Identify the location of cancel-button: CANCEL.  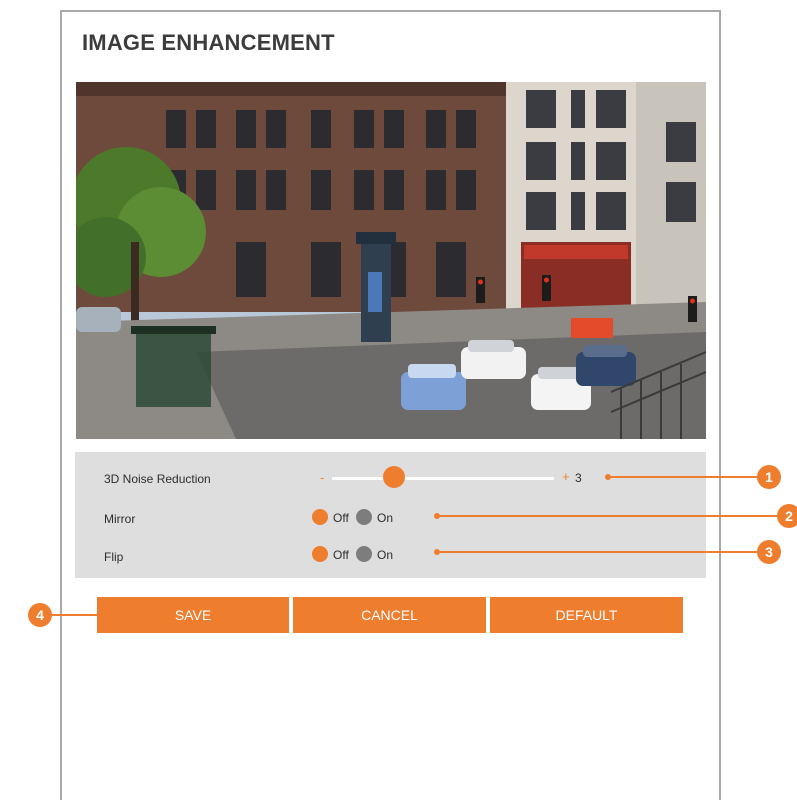
(389, 615).